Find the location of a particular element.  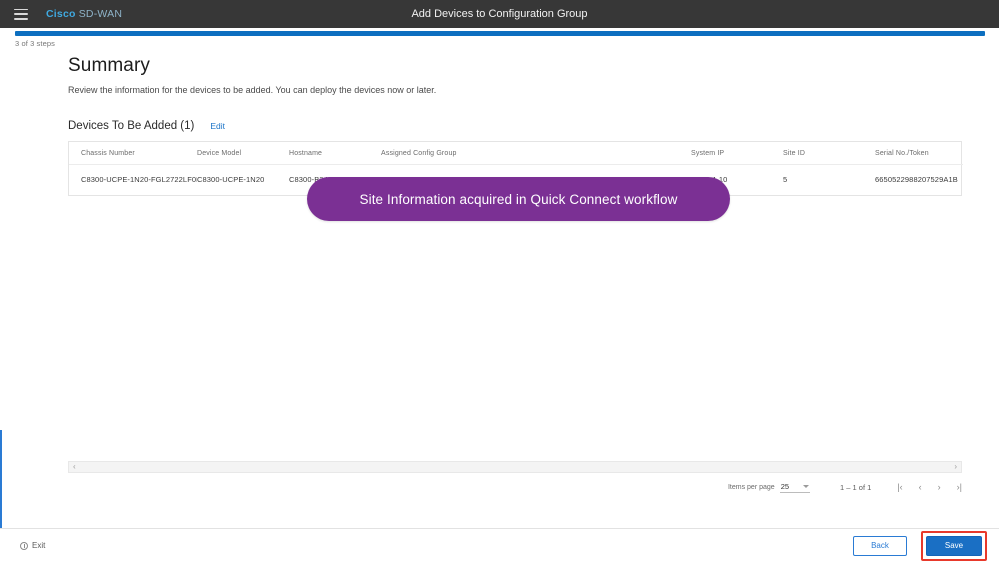

scroll-left-arrow-icon: ‹ is located at coordinates (74, 467).